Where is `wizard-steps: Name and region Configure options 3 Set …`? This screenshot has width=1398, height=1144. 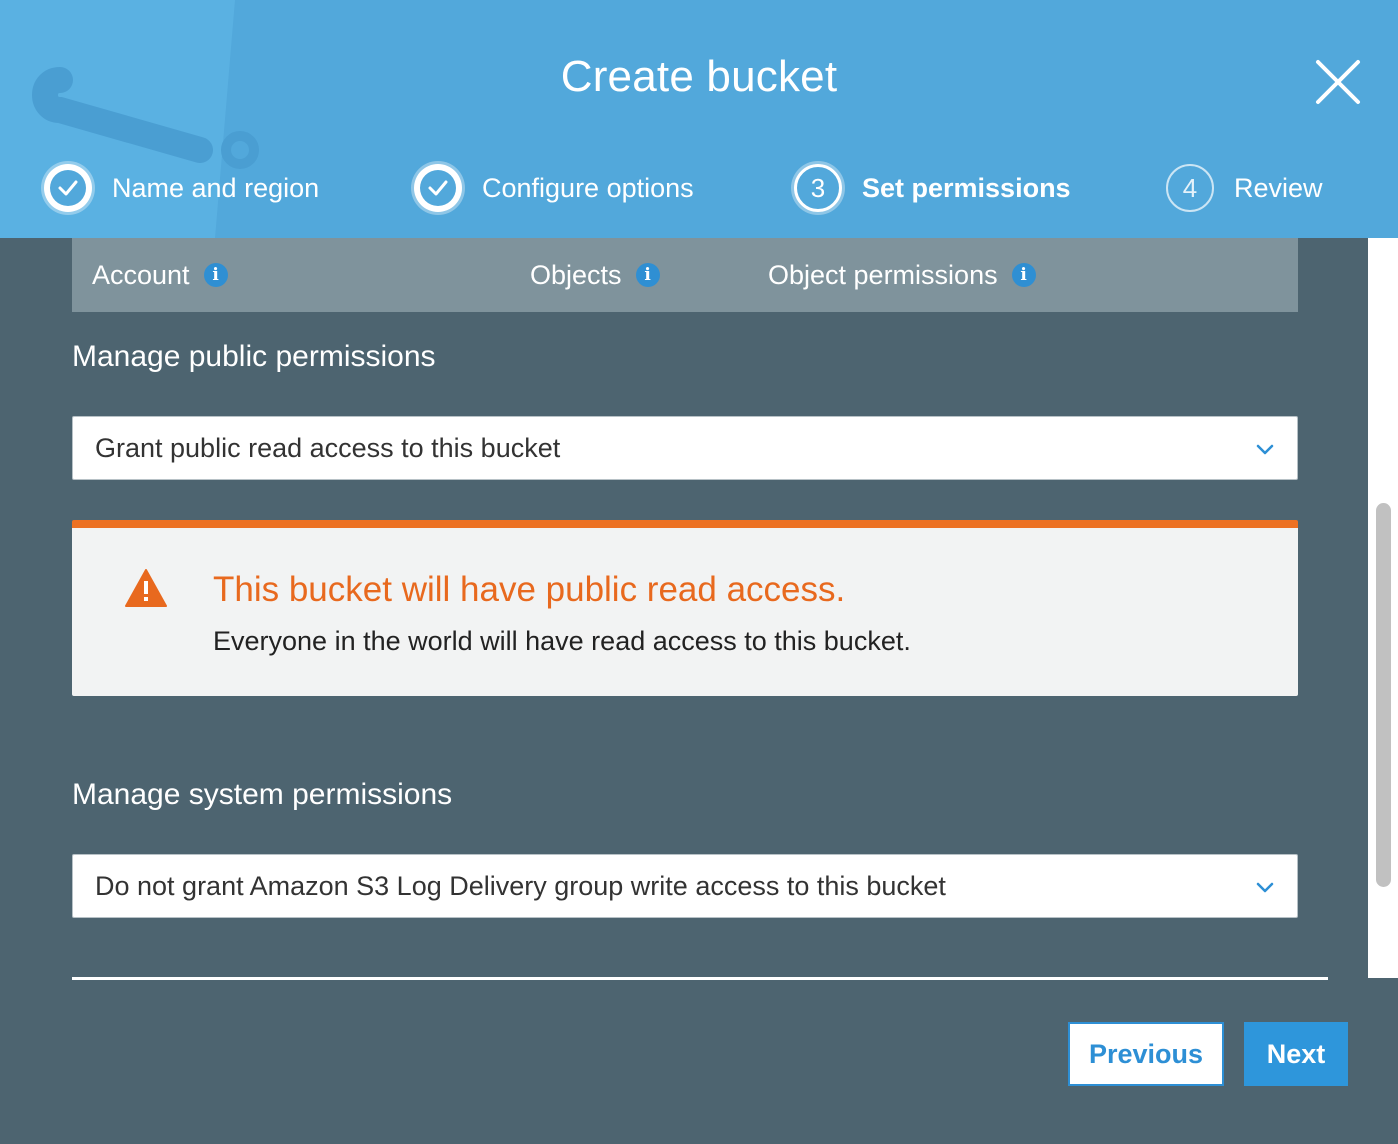
wizard-steps: Name and region Configure options 3 Set … is located at coordinates (699, 188).